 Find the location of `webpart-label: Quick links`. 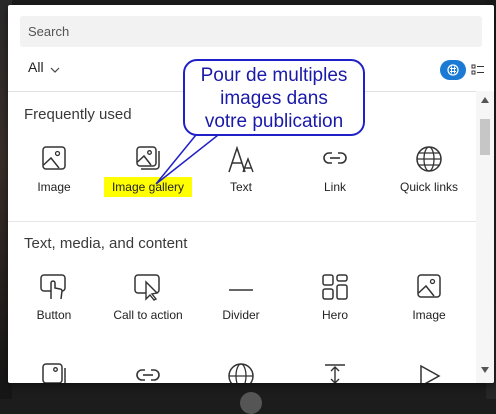

webpart-label: Quick links is located at coordinates (428, 187).